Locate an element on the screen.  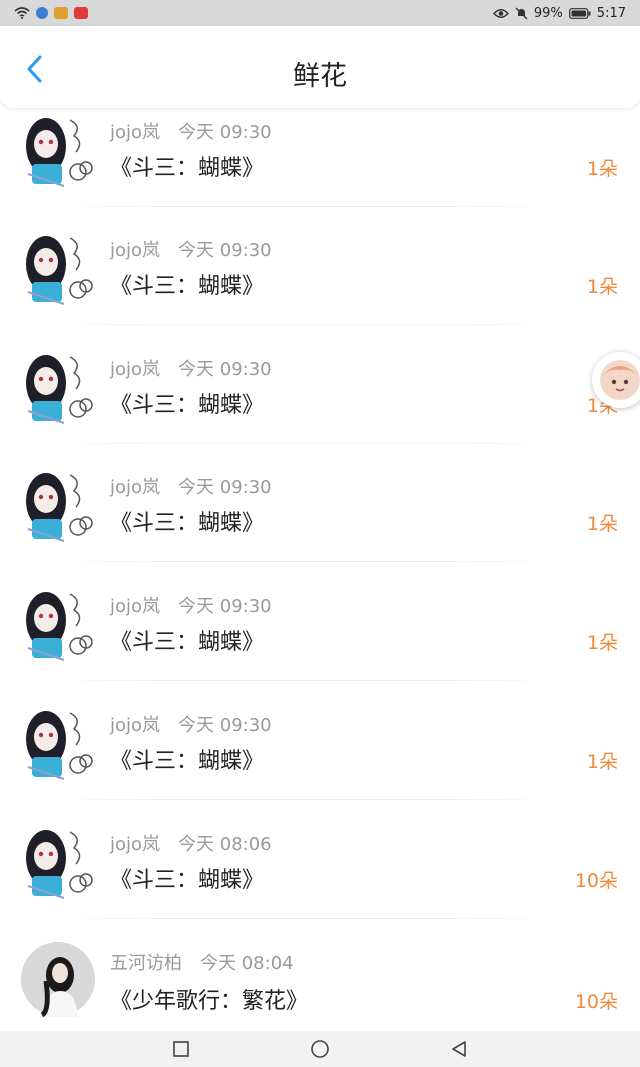
page-title: 鲜花 is located at coordinates (320, 76).